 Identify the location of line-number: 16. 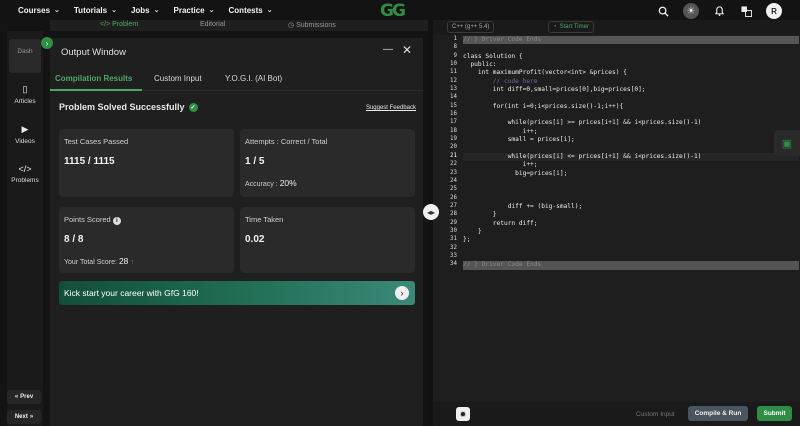
(453, 114).